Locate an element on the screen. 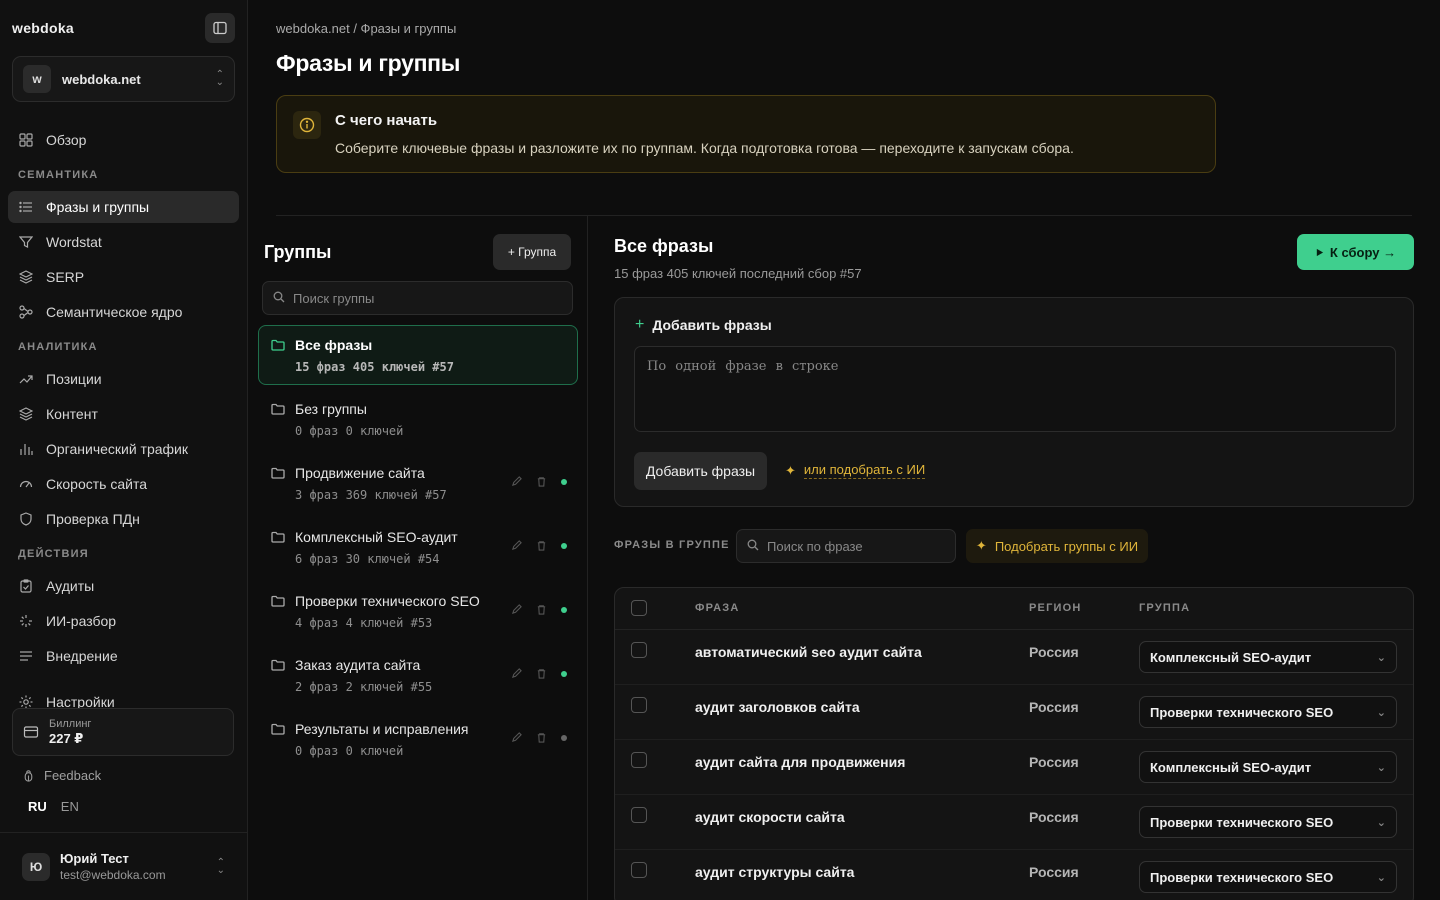 The image size is (1440, 900). phrases-textarea-placeholder: По одной фразе в строке is located at coordinates (743, 366).